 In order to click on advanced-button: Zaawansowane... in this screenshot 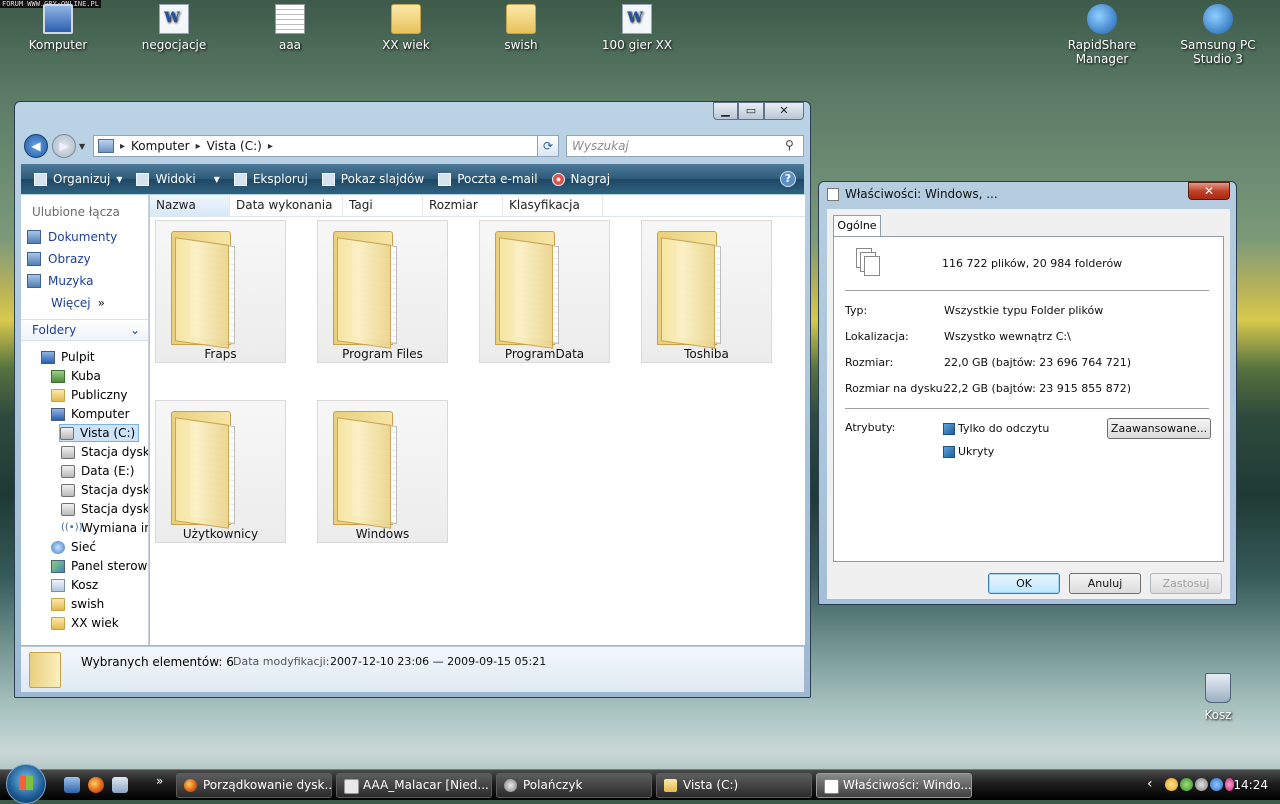, I will do `click(1159, 428)`.